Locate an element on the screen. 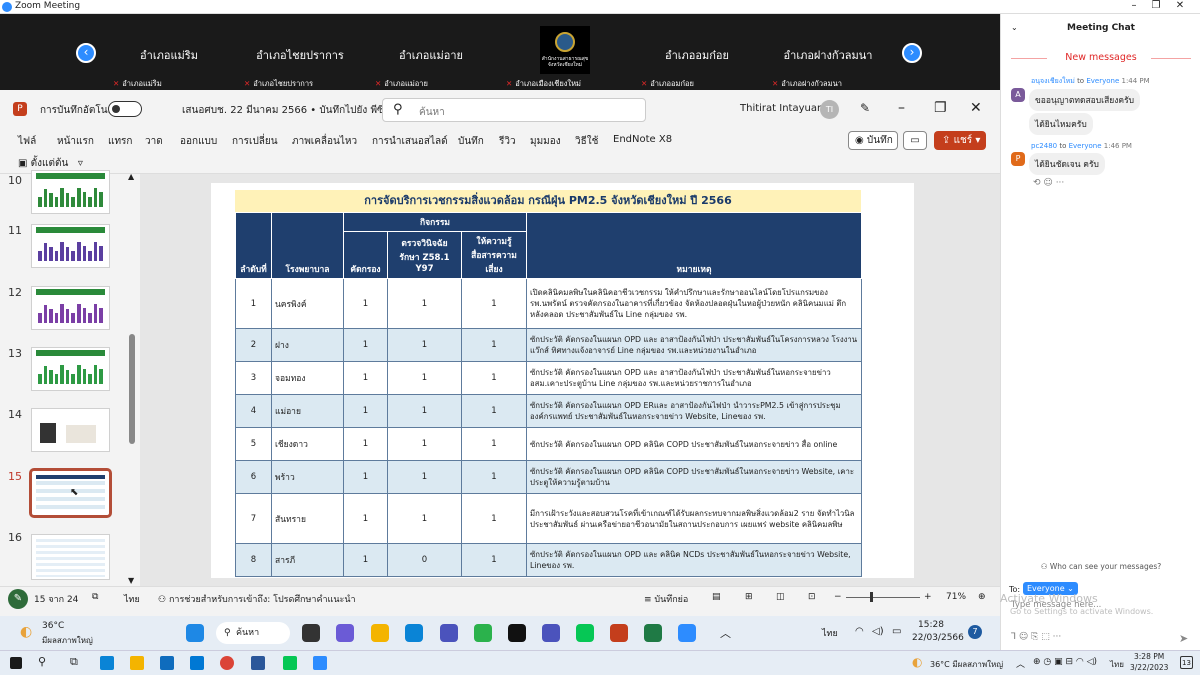 This screenshot has height=675, width=1200. chat-message: ได้ยินไหมครับ is located at coordinates (1061, 124).